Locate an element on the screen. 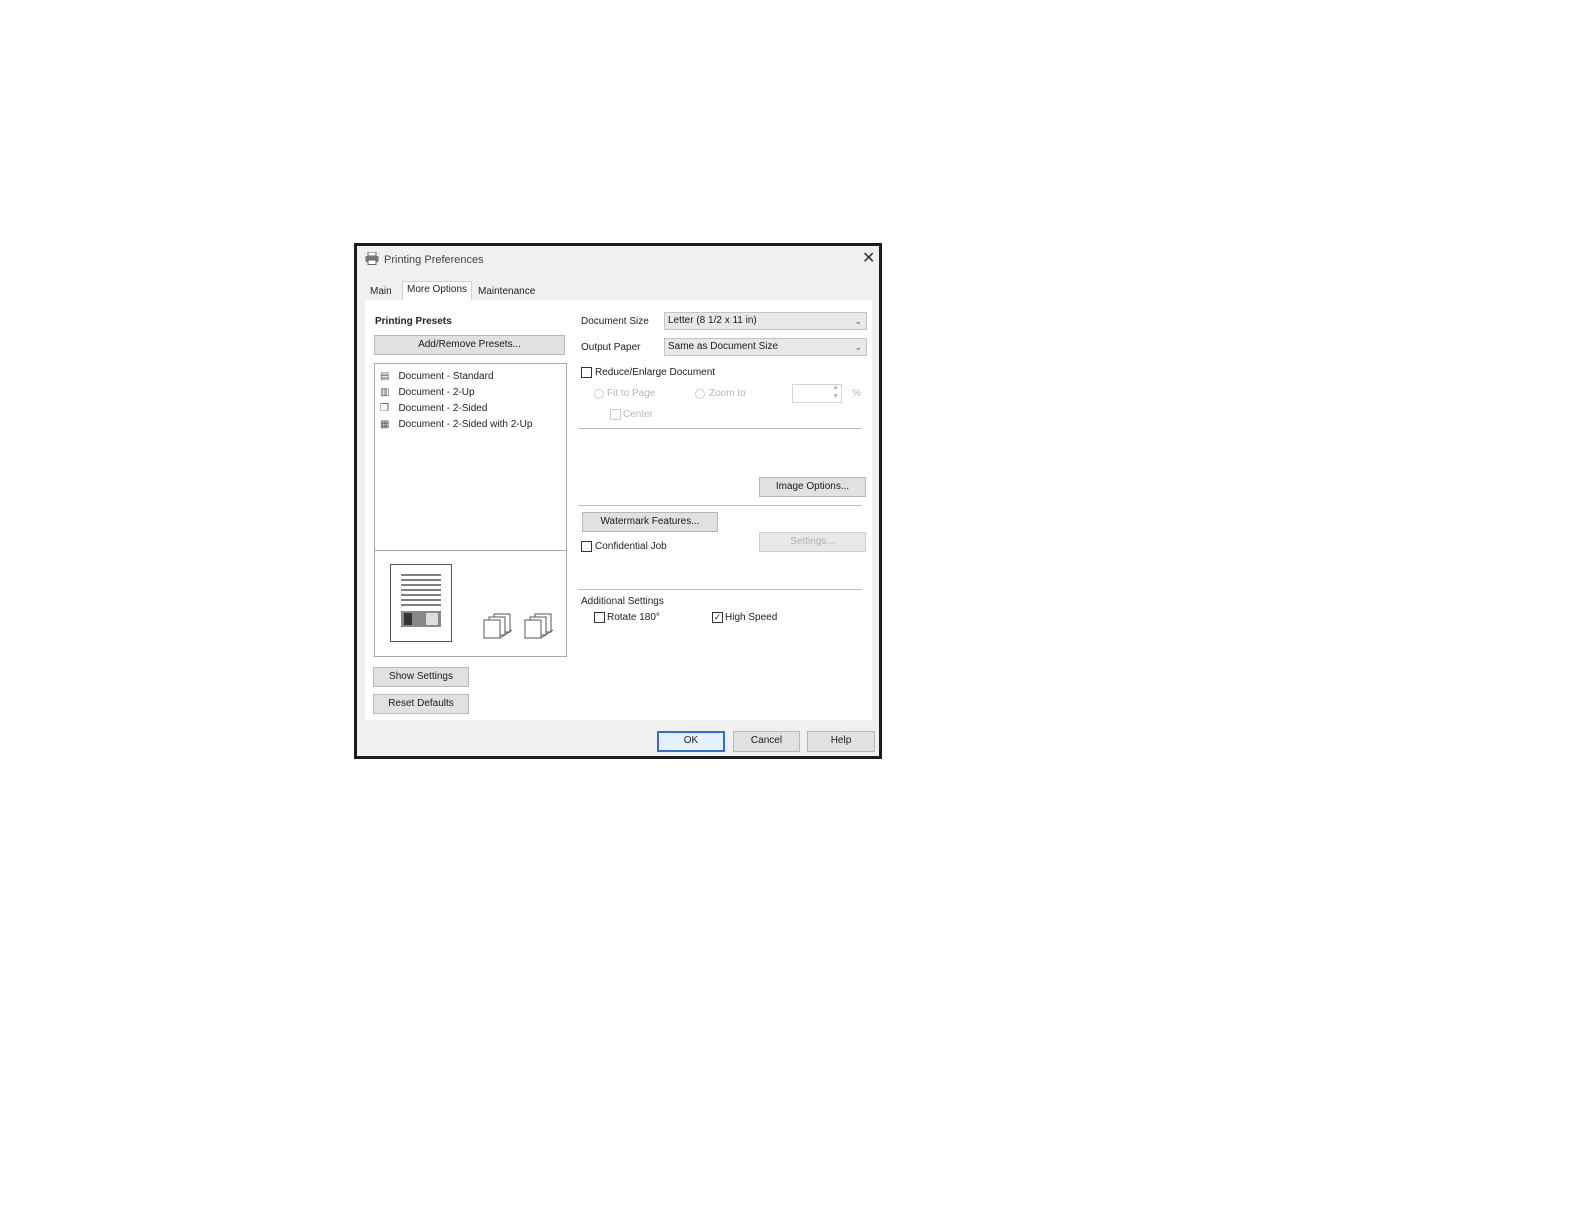  ok-button: OK is located at coordinates (691, 741).